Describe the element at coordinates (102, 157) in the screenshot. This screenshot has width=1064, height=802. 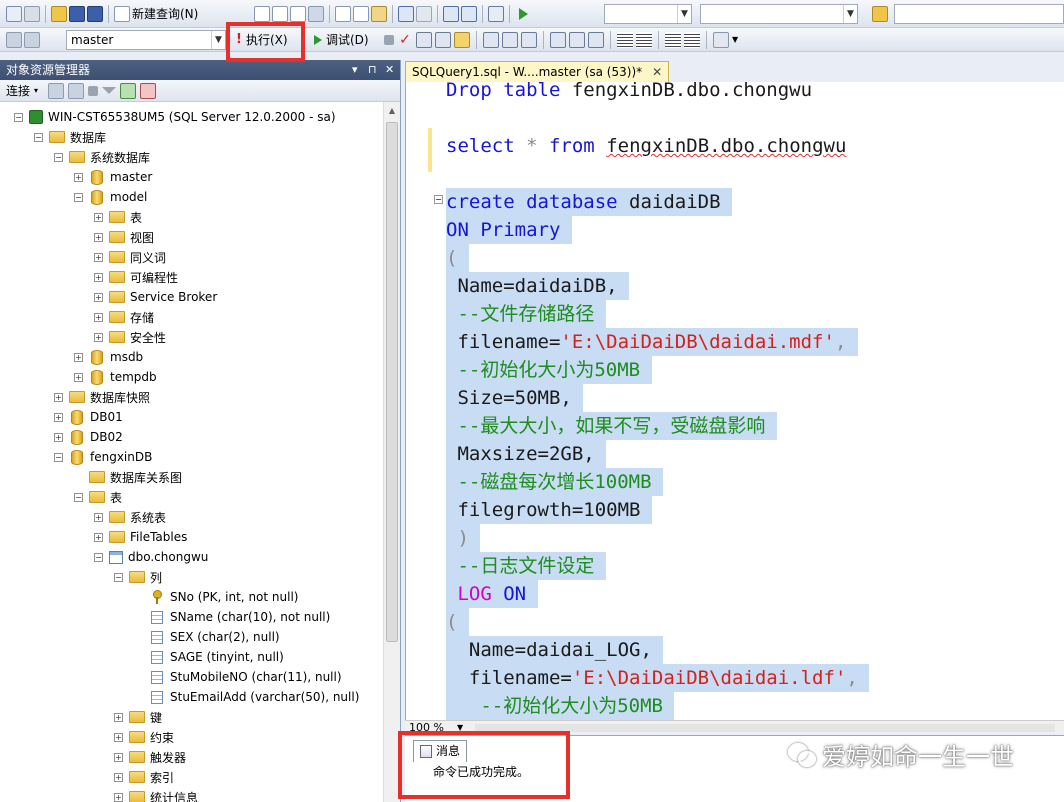
I see `tree-node: − 系统数据库` at that location.